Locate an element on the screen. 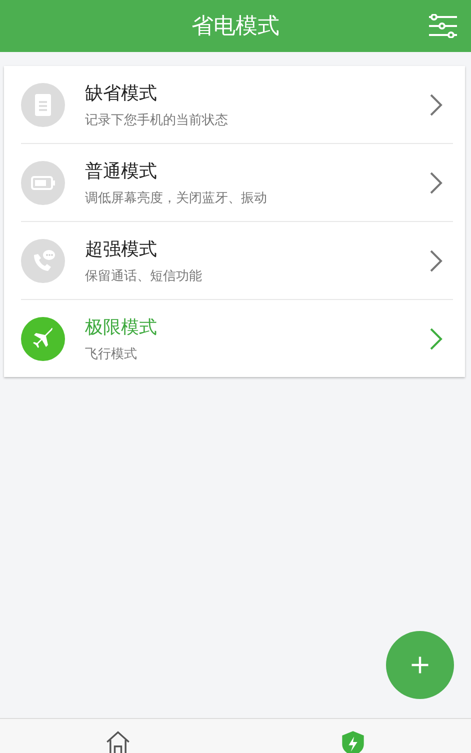 The width and height of the screenshot is (471, 753). mode-description: 记录下您手机的当前状态 is located at coordinates (157, 120).